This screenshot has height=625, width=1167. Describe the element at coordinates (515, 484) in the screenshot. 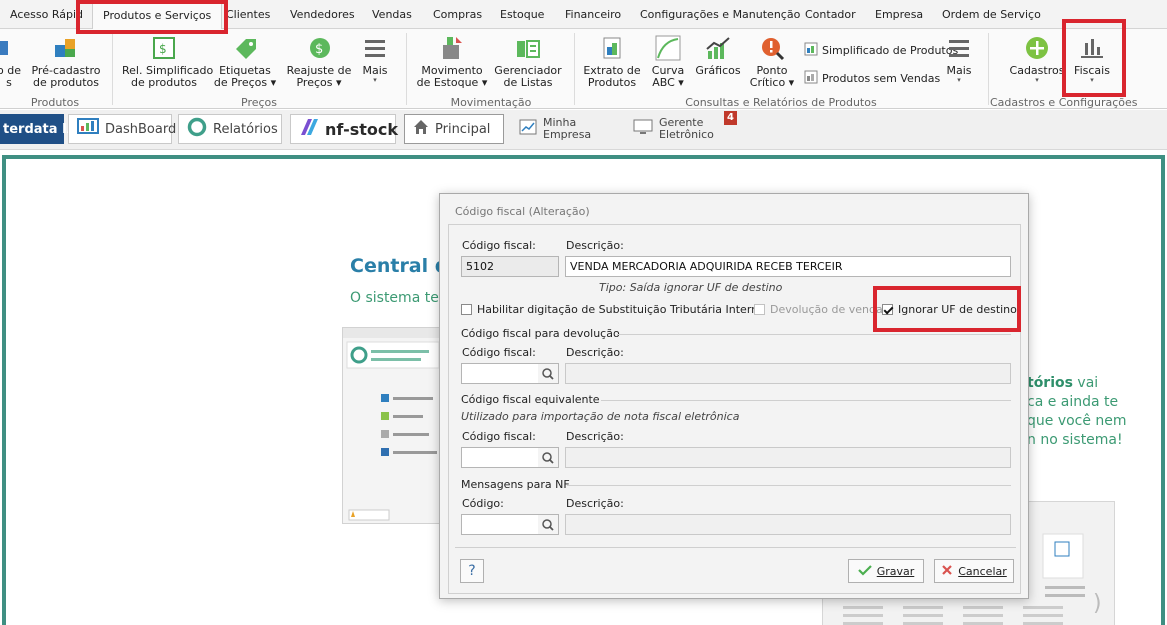

I see `mensagens-section-title: Mensagens para NF` at that location.